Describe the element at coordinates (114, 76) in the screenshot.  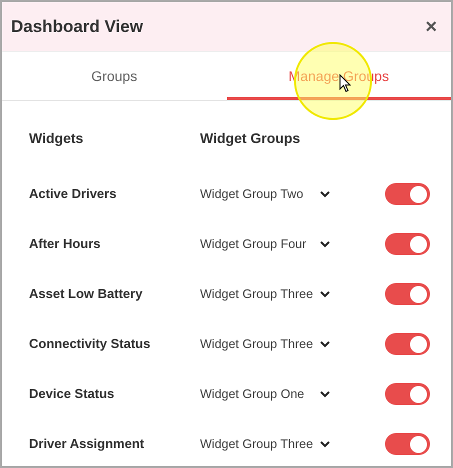
I see `tab: Groups` at that location.